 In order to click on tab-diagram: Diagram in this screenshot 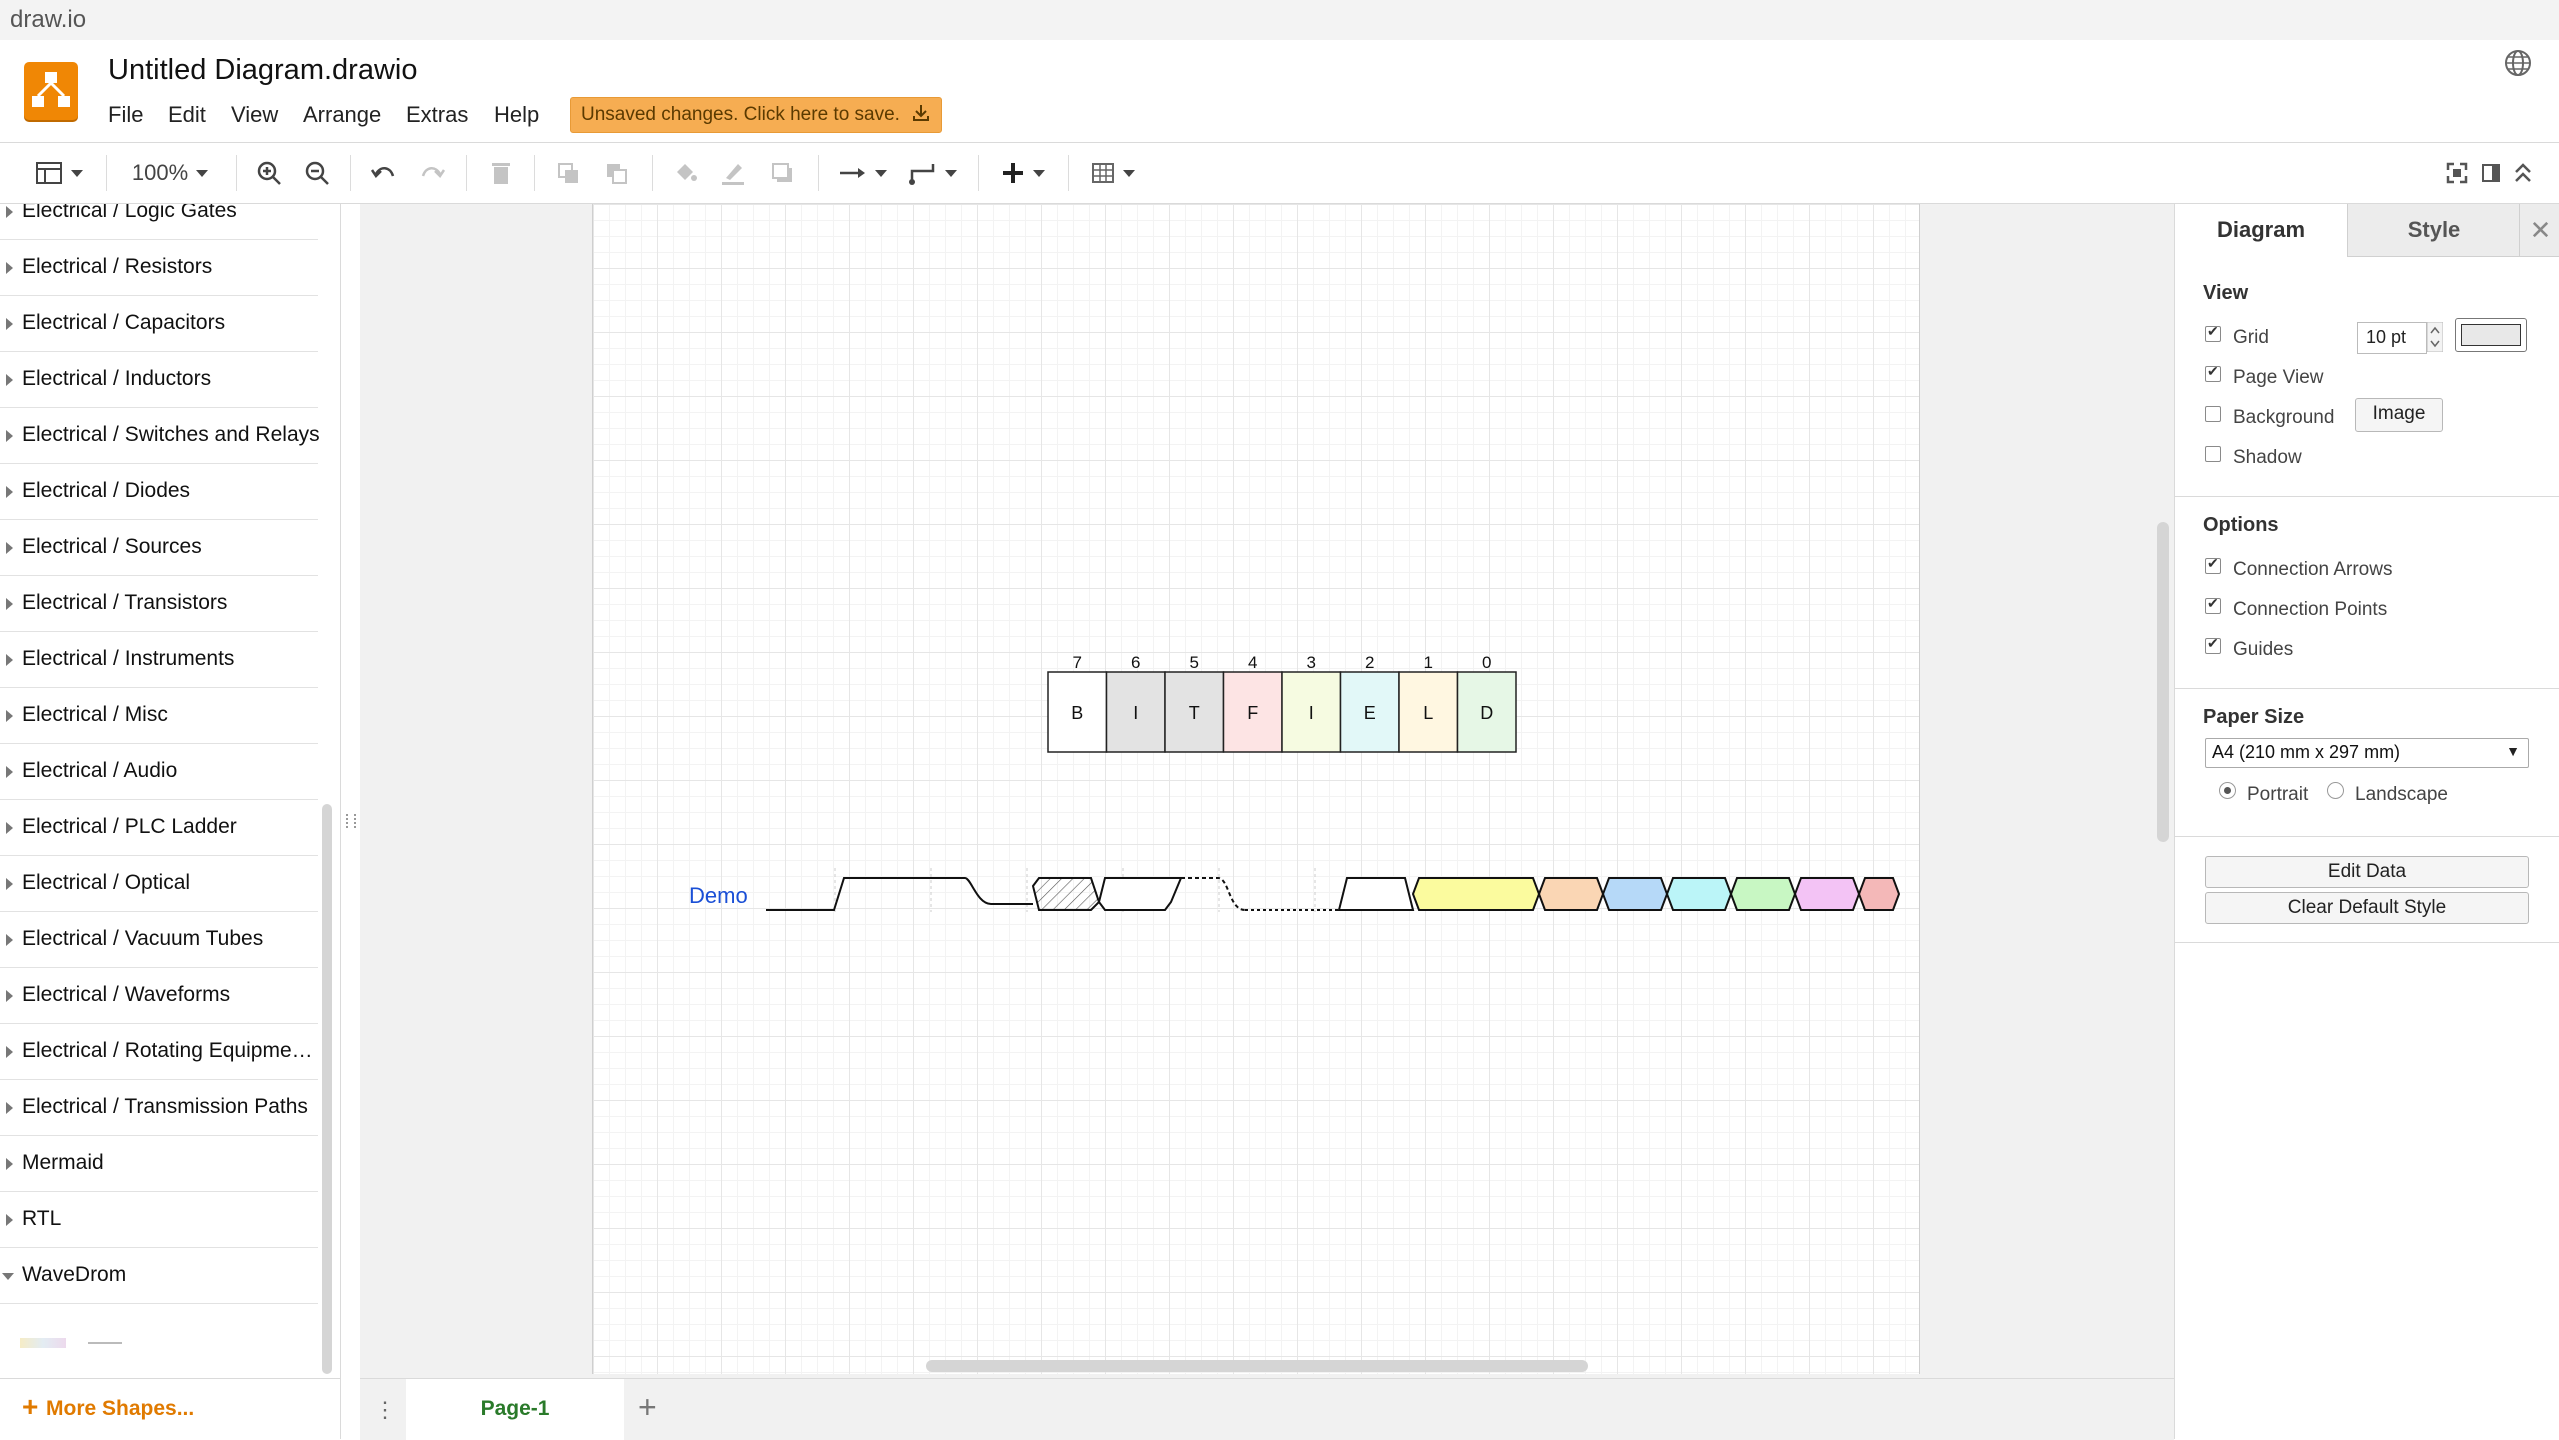, I will do `click(2261, 230)`.